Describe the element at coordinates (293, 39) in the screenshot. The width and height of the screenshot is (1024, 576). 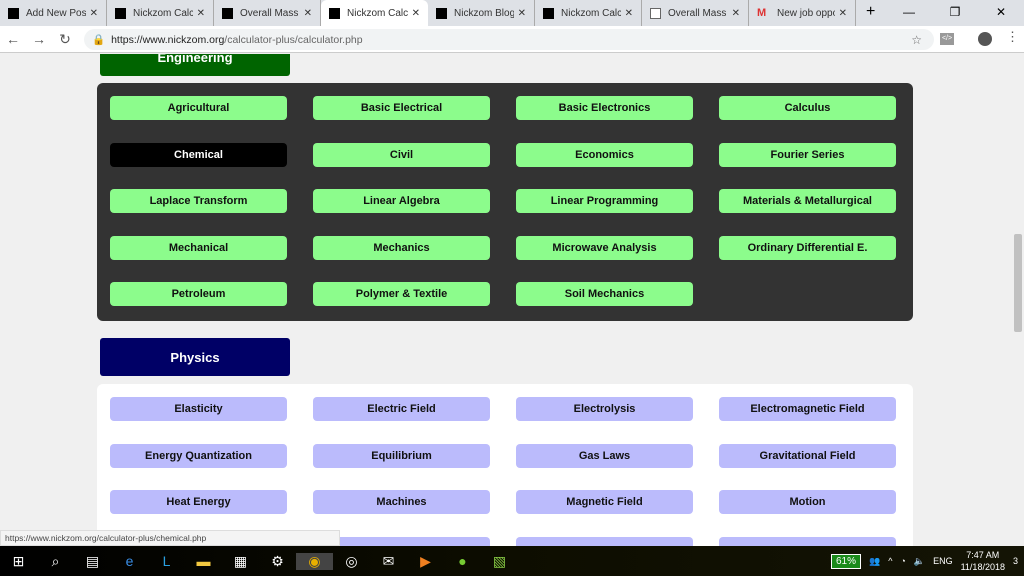
I see `url-path: /calculator-plus/calculator.php` at that location.